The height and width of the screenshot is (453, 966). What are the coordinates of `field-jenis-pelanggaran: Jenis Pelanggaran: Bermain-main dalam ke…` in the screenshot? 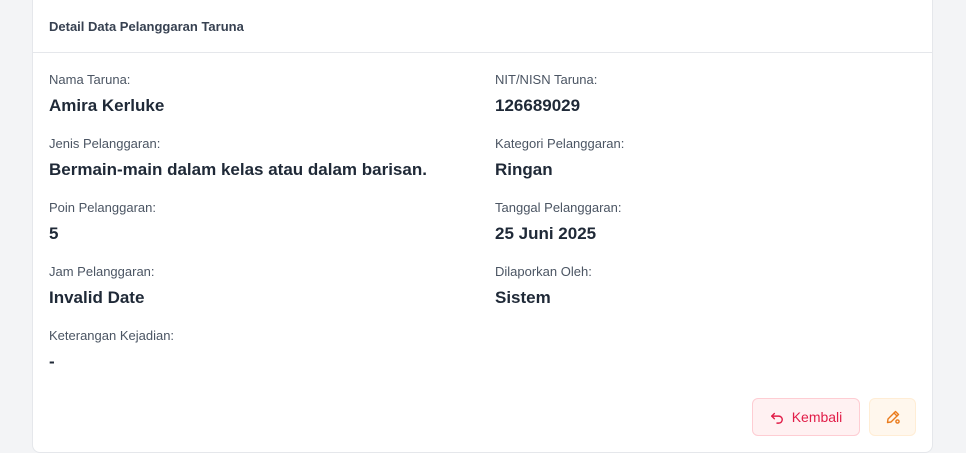 It's located at (272, 158).